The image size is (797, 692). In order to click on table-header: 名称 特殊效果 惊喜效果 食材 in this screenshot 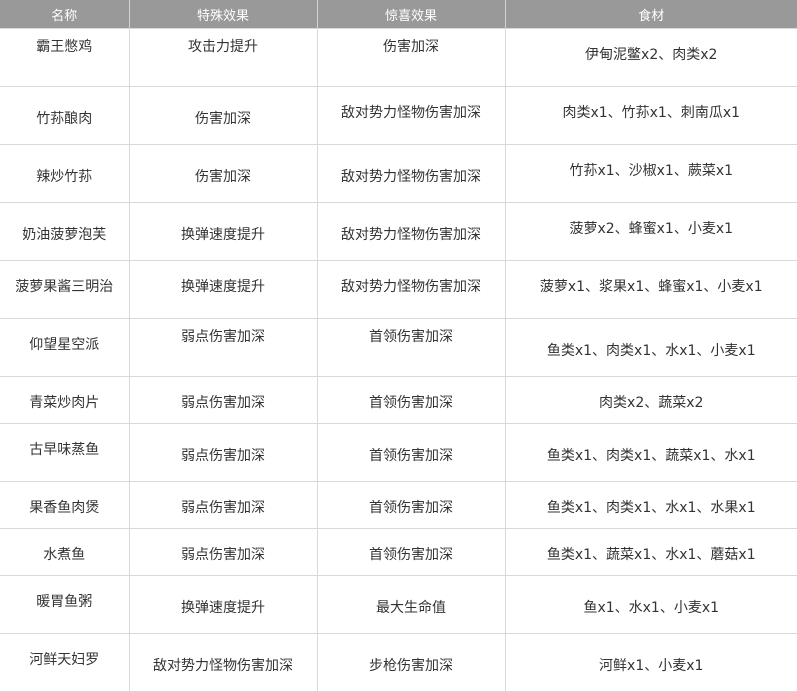, I will do `click(398, 14)`.